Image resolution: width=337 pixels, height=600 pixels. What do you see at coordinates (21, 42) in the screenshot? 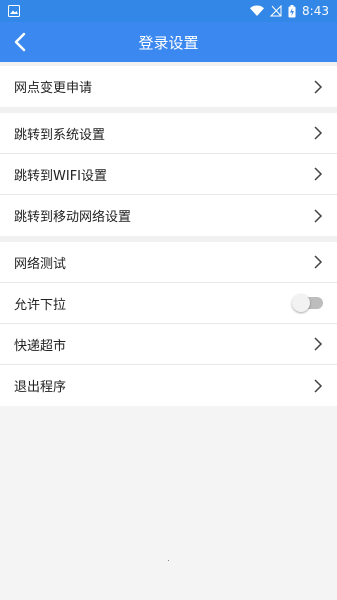
I see `chevron-left-icon` at bounding box center [21, 42].